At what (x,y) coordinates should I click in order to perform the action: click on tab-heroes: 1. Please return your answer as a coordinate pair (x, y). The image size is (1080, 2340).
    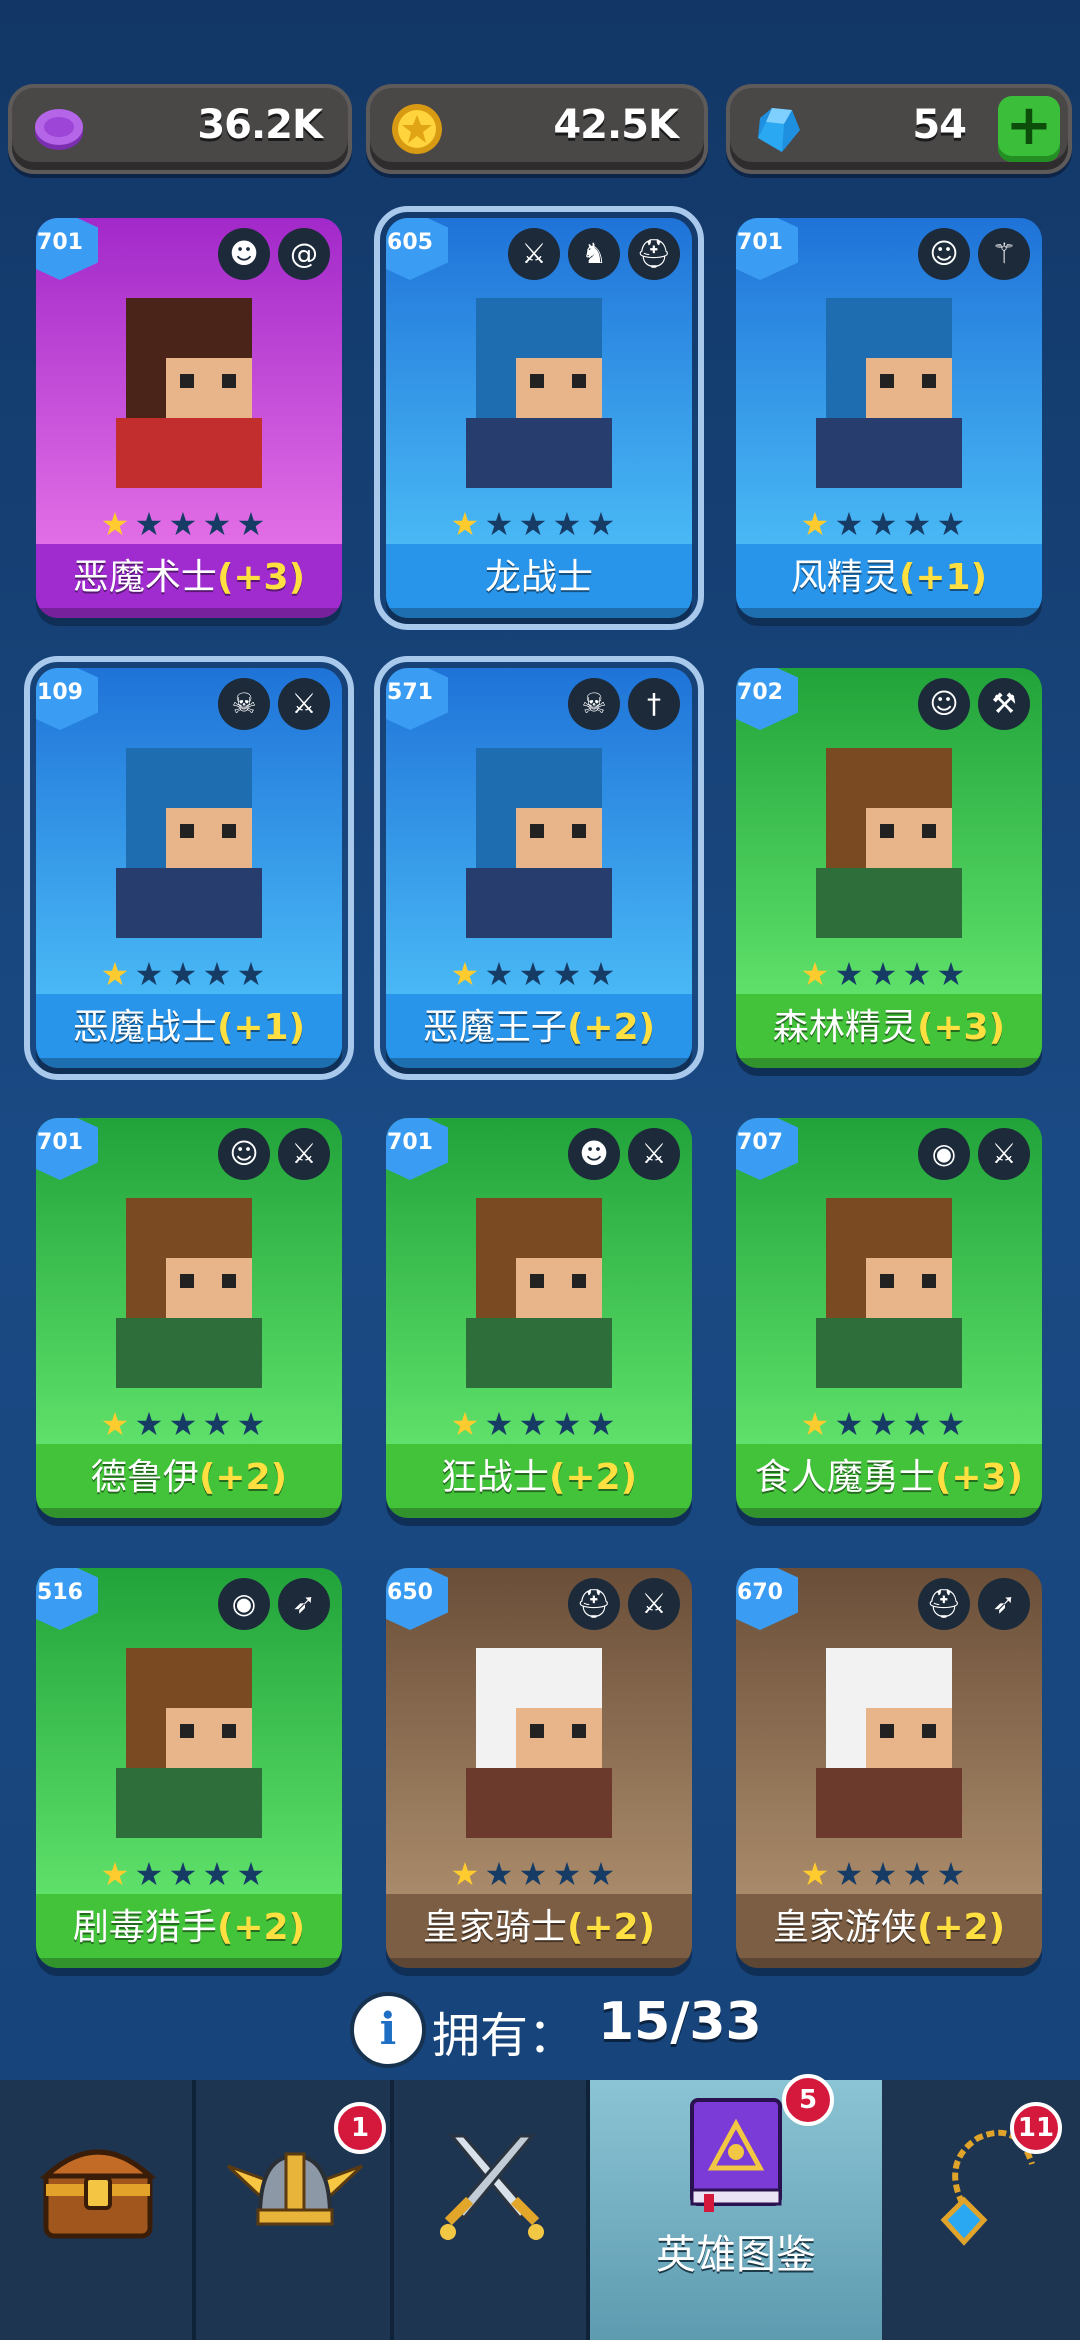
    Looking at the image, I should click on (295, 2210).